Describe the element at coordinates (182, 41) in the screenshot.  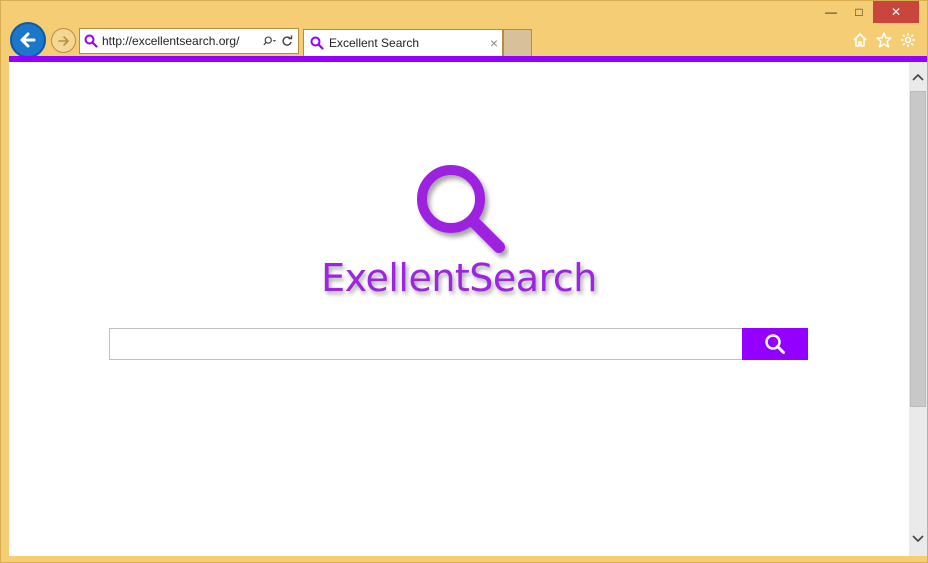
I see `url-text: http://excellentsearch.org/` at that location.